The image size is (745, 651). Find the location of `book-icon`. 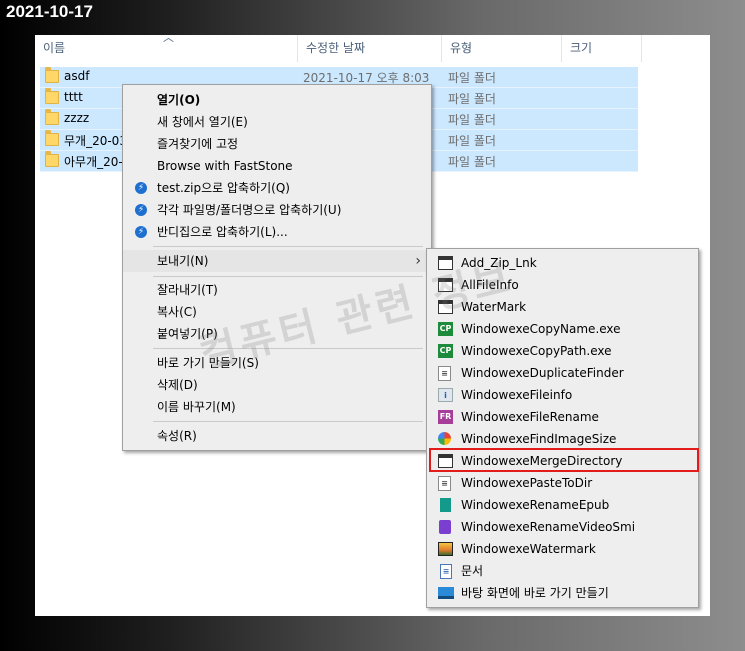

book-icon is located at coordinates (445, 505).